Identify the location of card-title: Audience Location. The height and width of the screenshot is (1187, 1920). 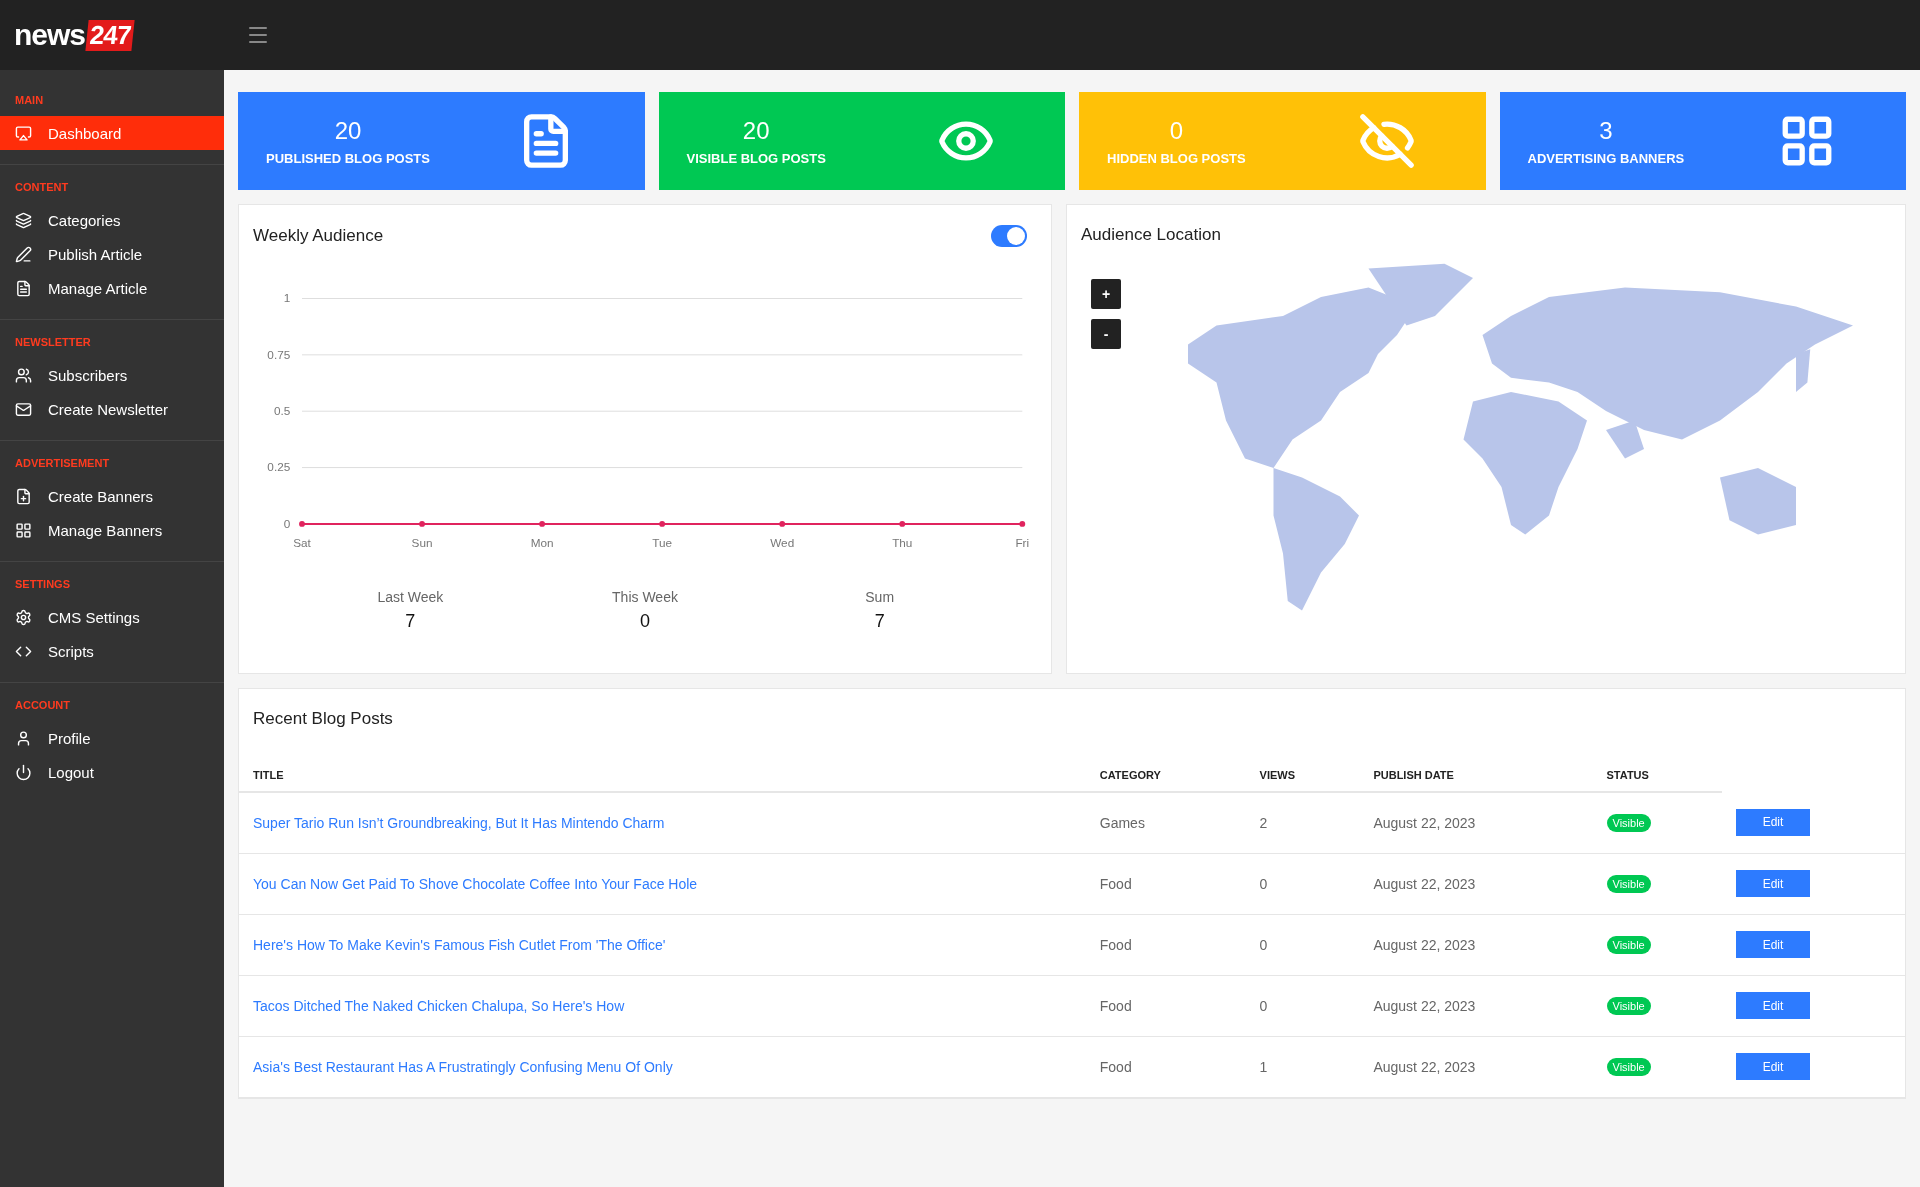
(1151, 235).